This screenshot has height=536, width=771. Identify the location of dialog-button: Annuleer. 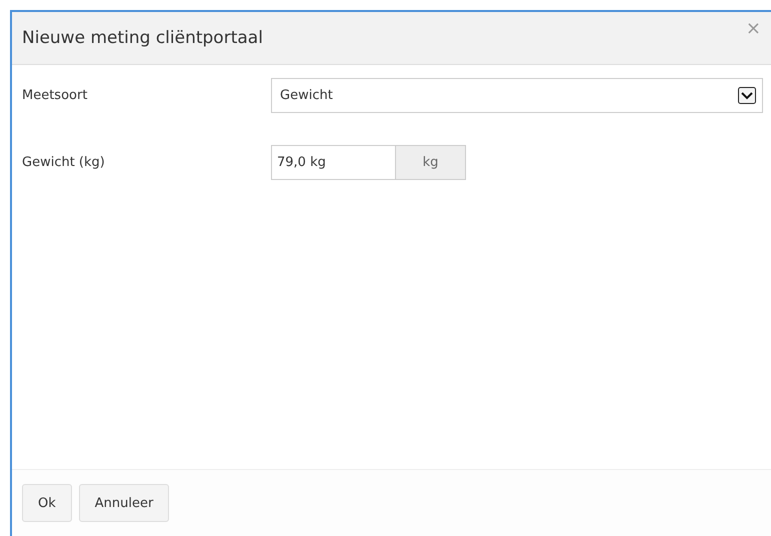
(124, 503).